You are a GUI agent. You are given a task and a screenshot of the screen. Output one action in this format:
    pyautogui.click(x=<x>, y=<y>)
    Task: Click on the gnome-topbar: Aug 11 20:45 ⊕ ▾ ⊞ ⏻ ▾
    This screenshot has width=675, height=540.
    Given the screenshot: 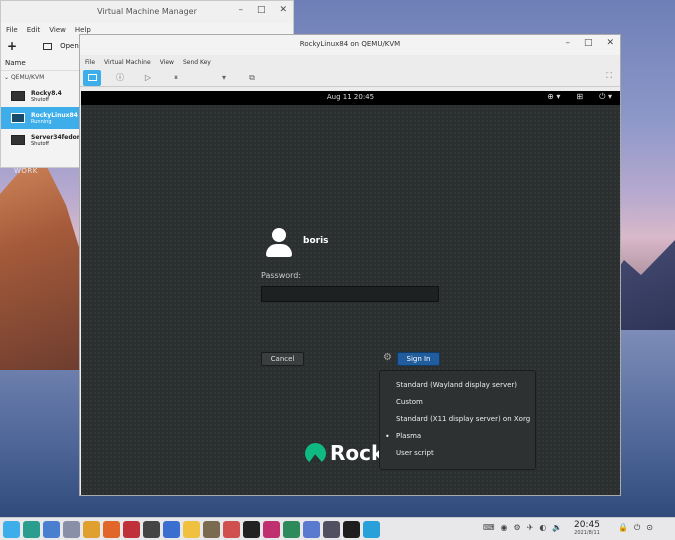 What is the action you would take?
    pyautogui.click(x=350, y=98)
    